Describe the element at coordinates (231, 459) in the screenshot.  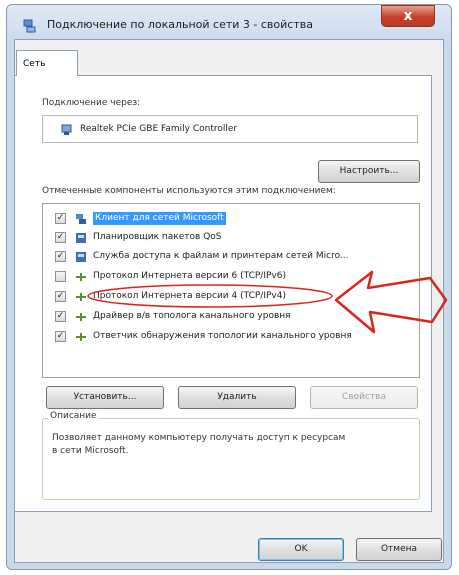
I see `description-group` at that location.